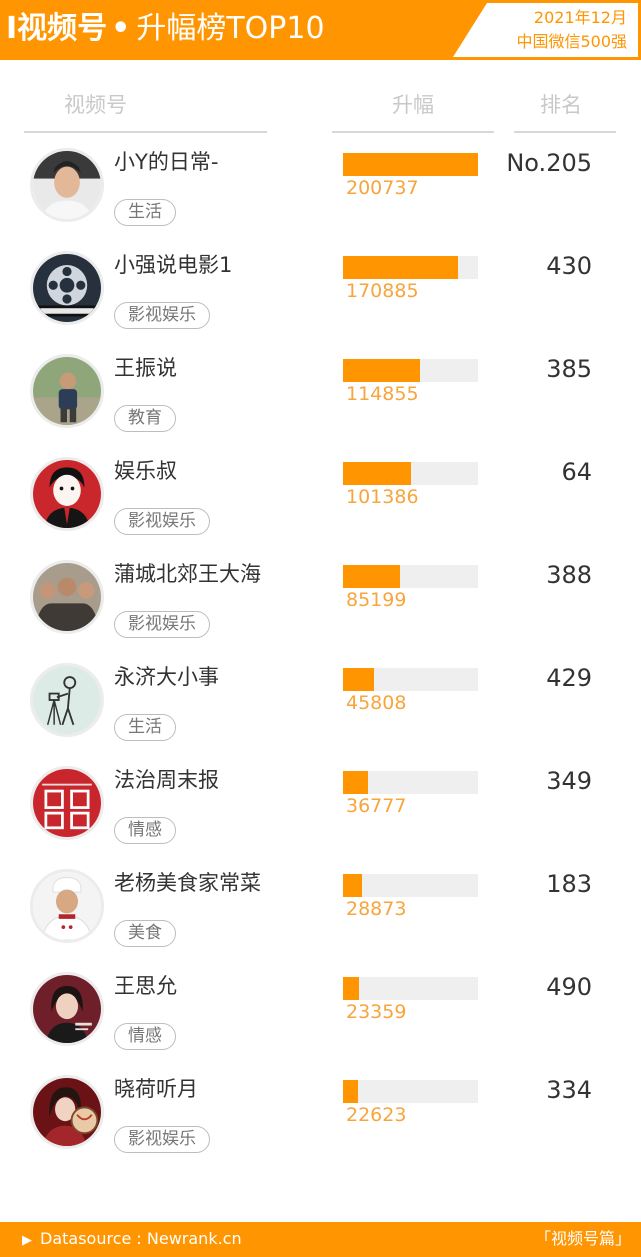 The image size is (641, 1257). Describe the element at coordinates (156, 1089) in the screenshot. I see `account-name: 晓荷听月` at that location.